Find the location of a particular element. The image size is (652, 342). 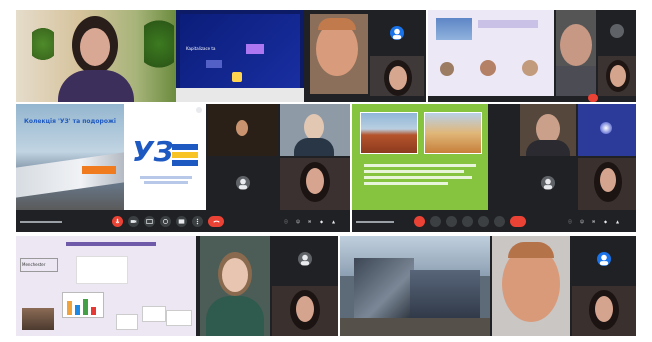

logo-caption-line is located at coordinates (166, 182).